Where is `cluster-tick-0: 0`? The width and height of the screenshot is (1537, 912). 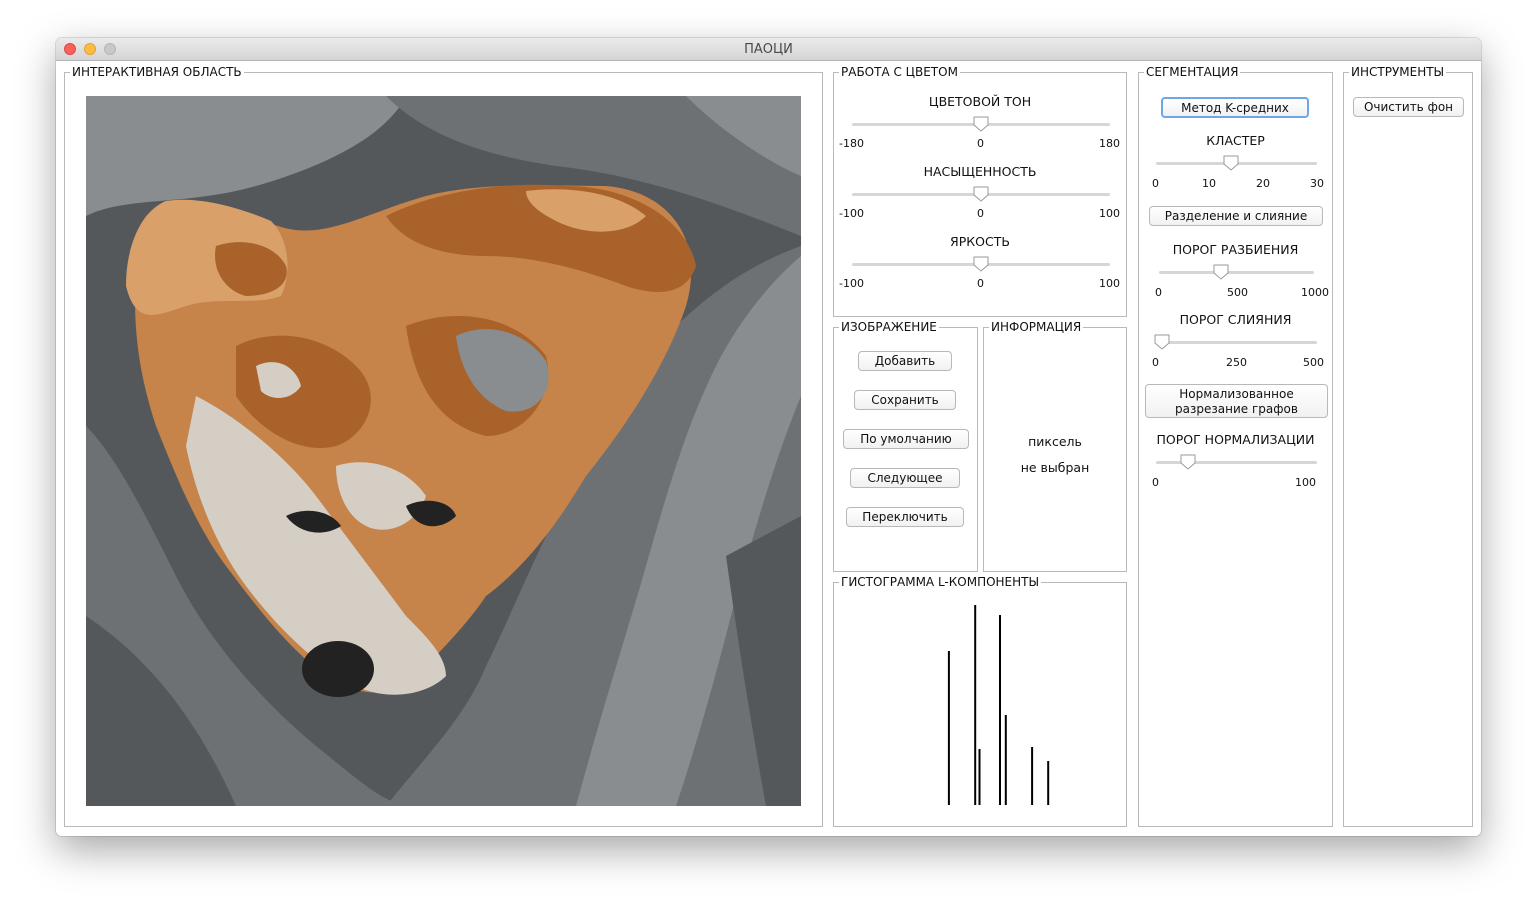 cluster-tick-0: 0 is located at coordinates (1155, 183).